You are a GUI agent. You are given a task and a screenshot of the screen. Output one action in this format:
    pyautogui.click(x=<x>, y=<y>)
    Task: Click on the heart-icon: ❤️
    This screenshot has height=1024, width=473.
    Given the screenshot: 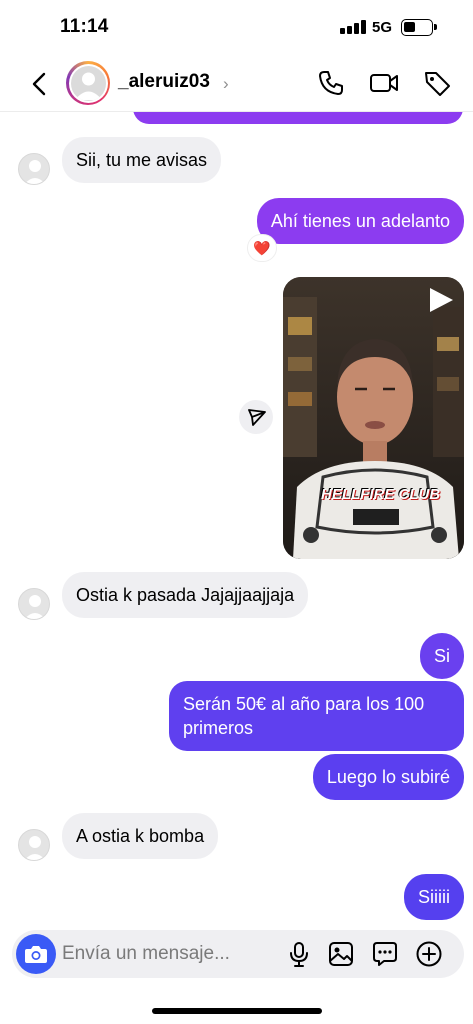 What is the action you would take?
    pyautogui.click(x=262, y=248)
    